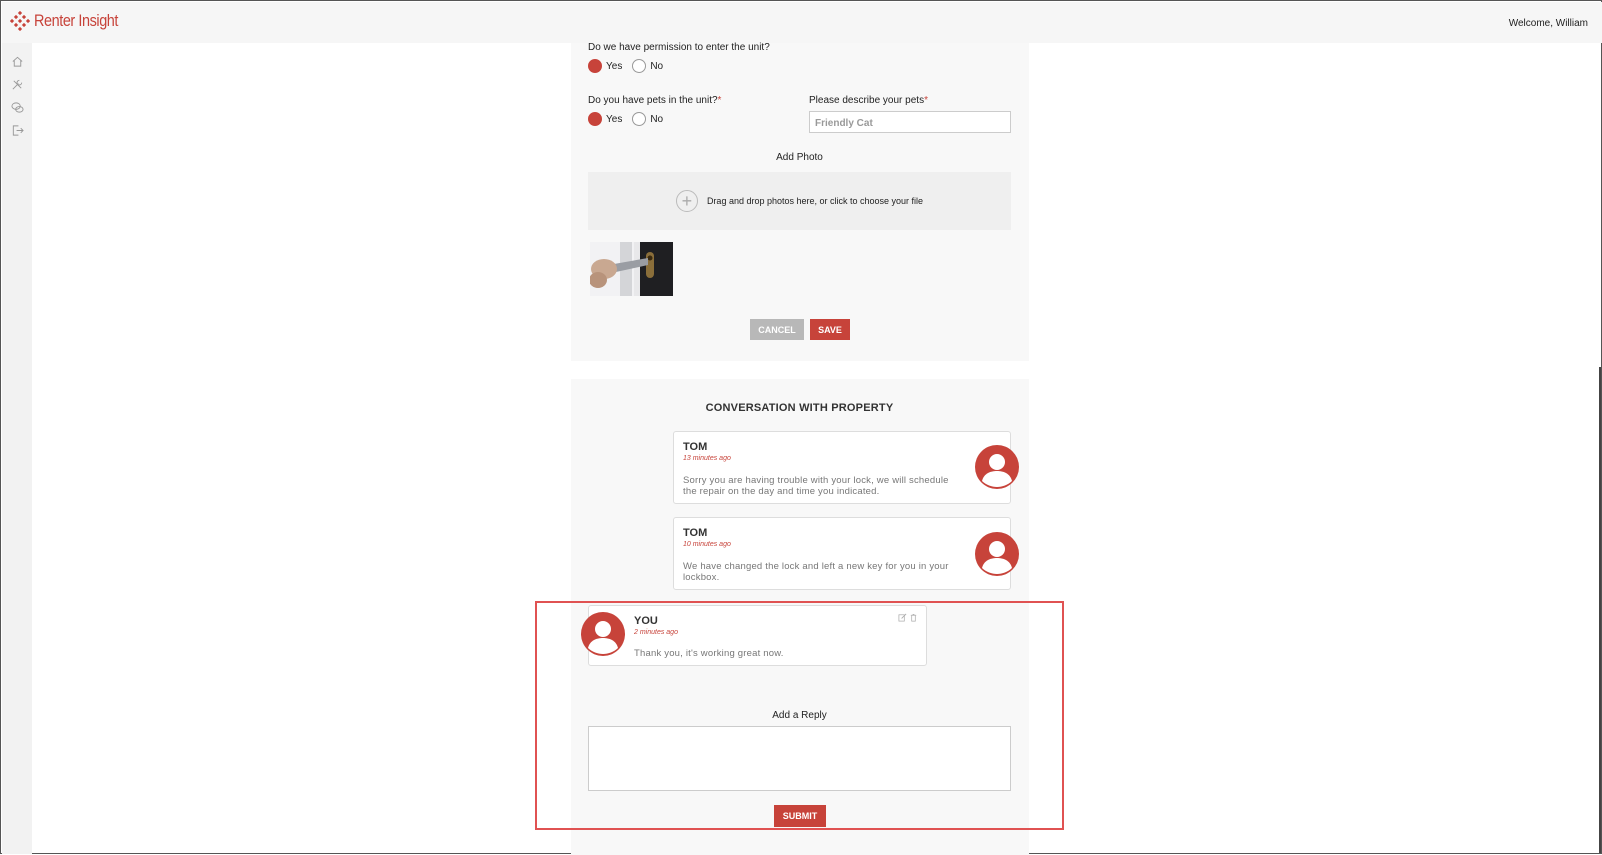 The height and width of the screenshot is (855, 1602). Describe the element at coordinates (639, 66) in the screenshot. I see `permission-no-radio` at that location.